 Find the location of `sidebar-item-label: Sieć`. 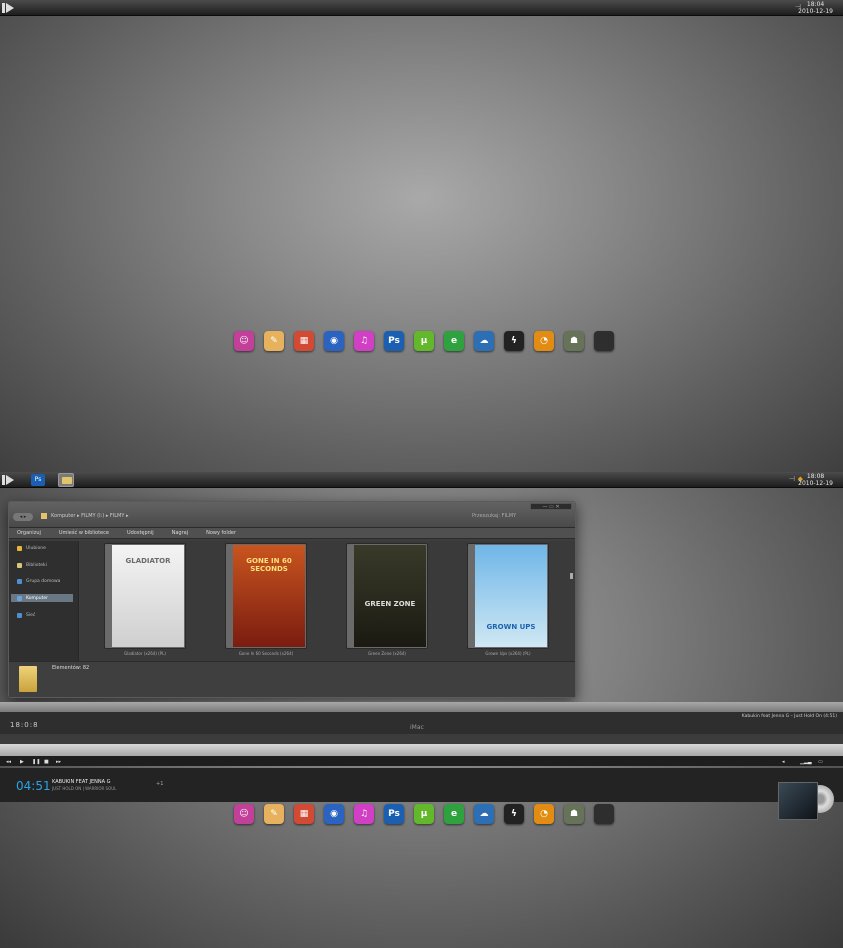

sidebar-item-label: Sieć is located at coordinates (31, 615).